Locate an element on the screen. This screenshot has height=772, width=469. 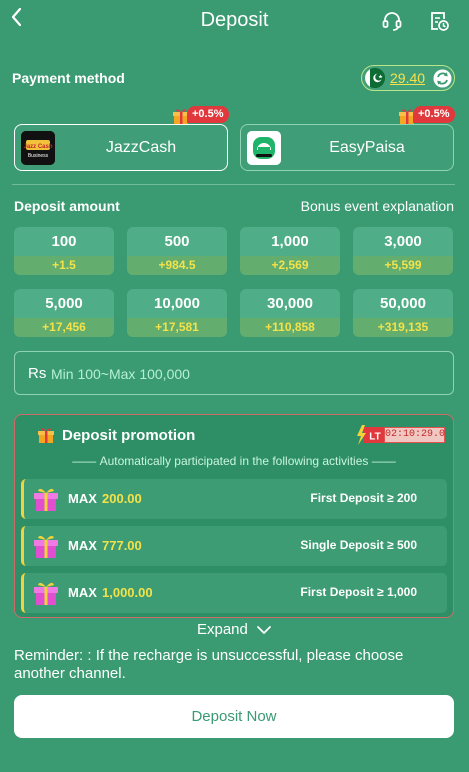
jazzcash-logo: Jazz Cash Business is located at coordinates (38, 148).